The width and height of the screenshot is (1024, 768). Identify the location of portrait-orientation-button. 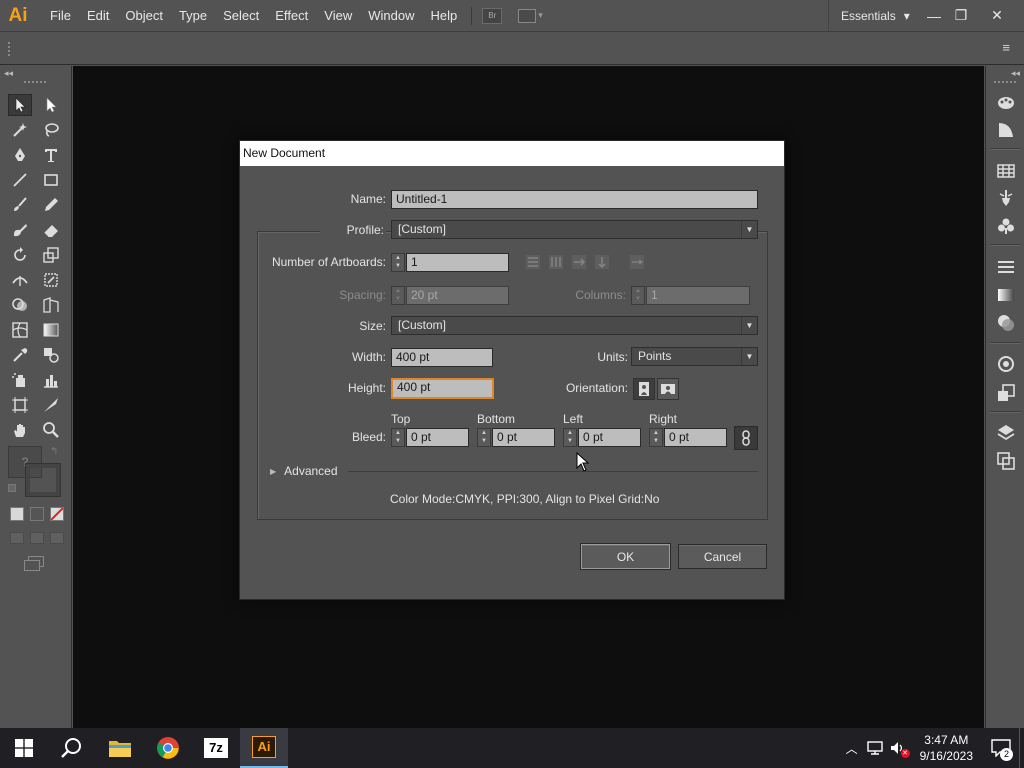
(644, 389).